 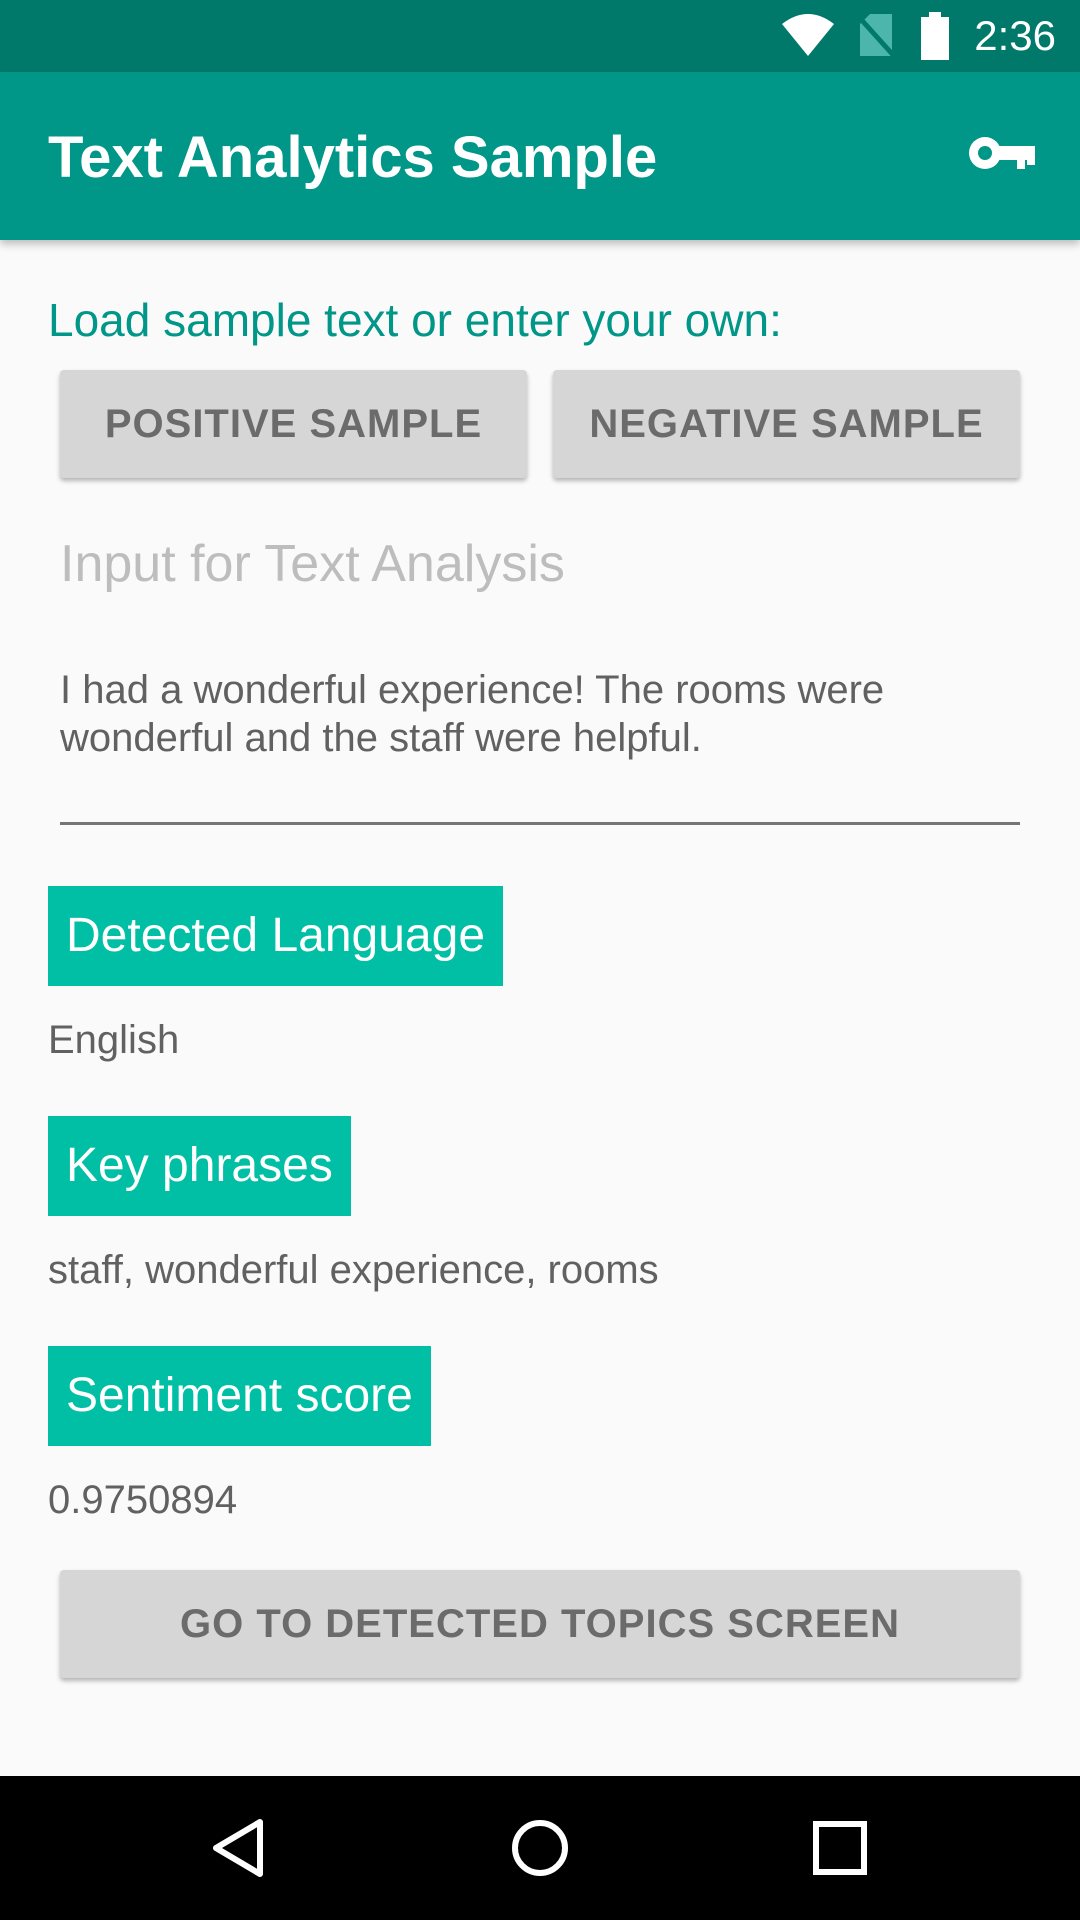 I want to click on key-phrases-heading: Key phrases, so click(x=199, y=1166).